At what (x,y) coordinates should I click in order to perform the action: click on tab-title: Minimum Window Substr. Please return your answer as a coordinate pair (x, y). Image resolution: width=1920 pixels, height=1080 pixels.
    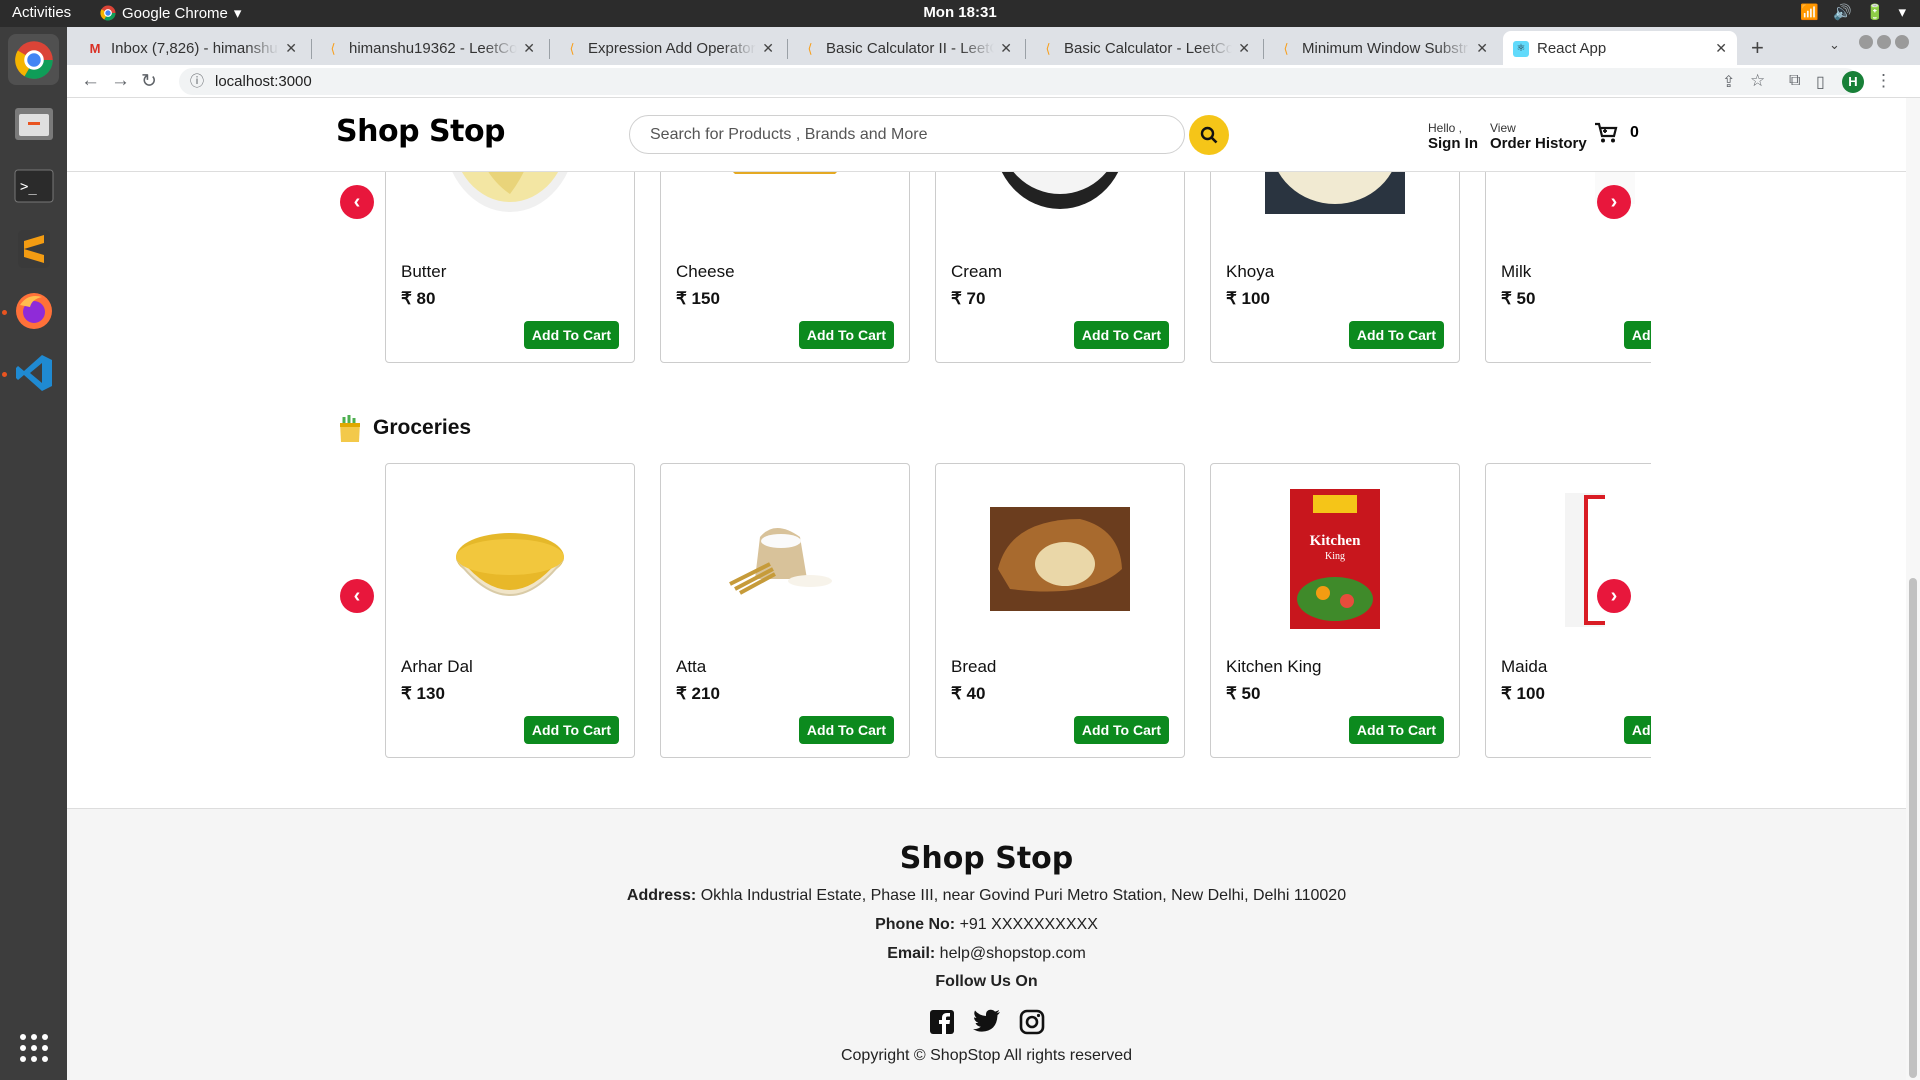
    Looking at the image, I should click on (1385, 48).